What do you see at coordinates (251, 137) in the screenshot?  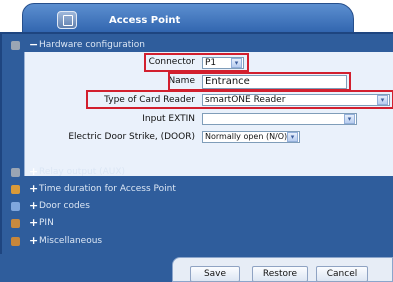 I see `door-strike-select: Normally open (N/O)` at bounding box center [251, 137].